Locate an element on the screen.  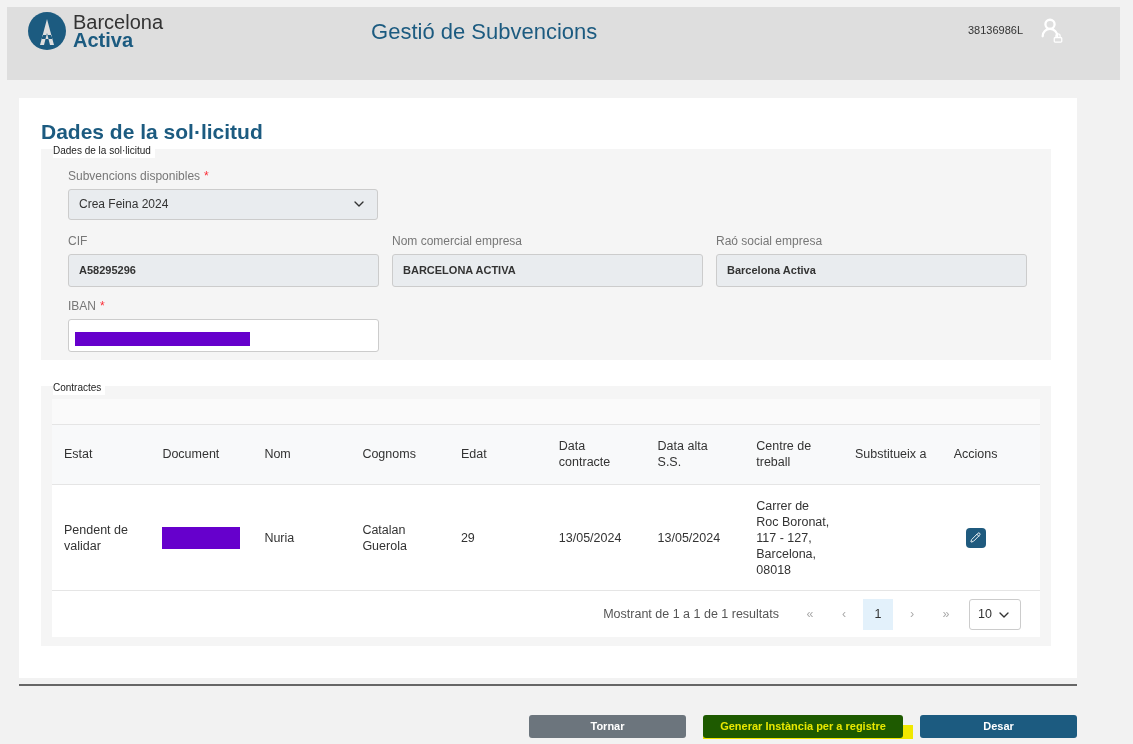
logo-icon is located at coordinates (47, 31).